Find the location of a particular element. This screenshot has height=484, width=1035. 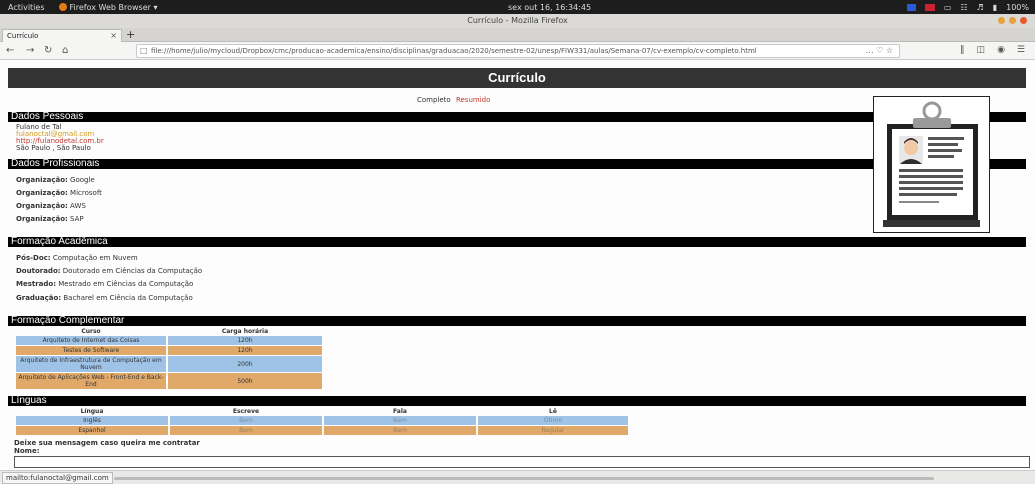

reads-cell: Ótimo is located at coordinates (553, 420).